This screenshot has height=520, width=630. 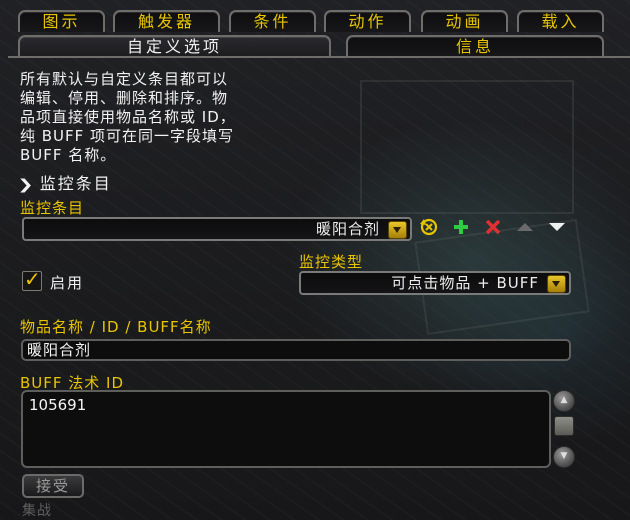 I want to click on enabled-checkbox, so click(x=32, y=279).